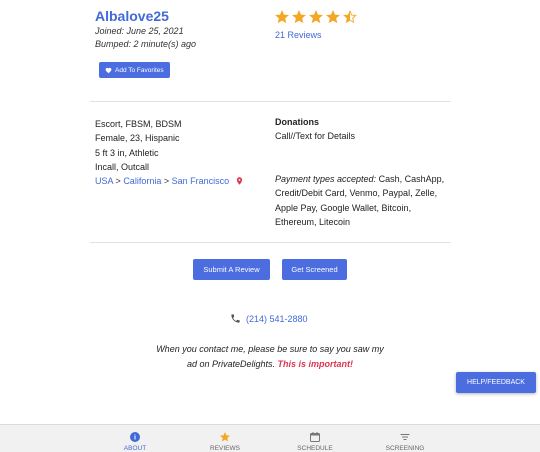  What do you see at coordinates (315, 448) in the screenshot?
I see `nav-schedule-label: SCHEDULE` at bounding box center [315, 448].